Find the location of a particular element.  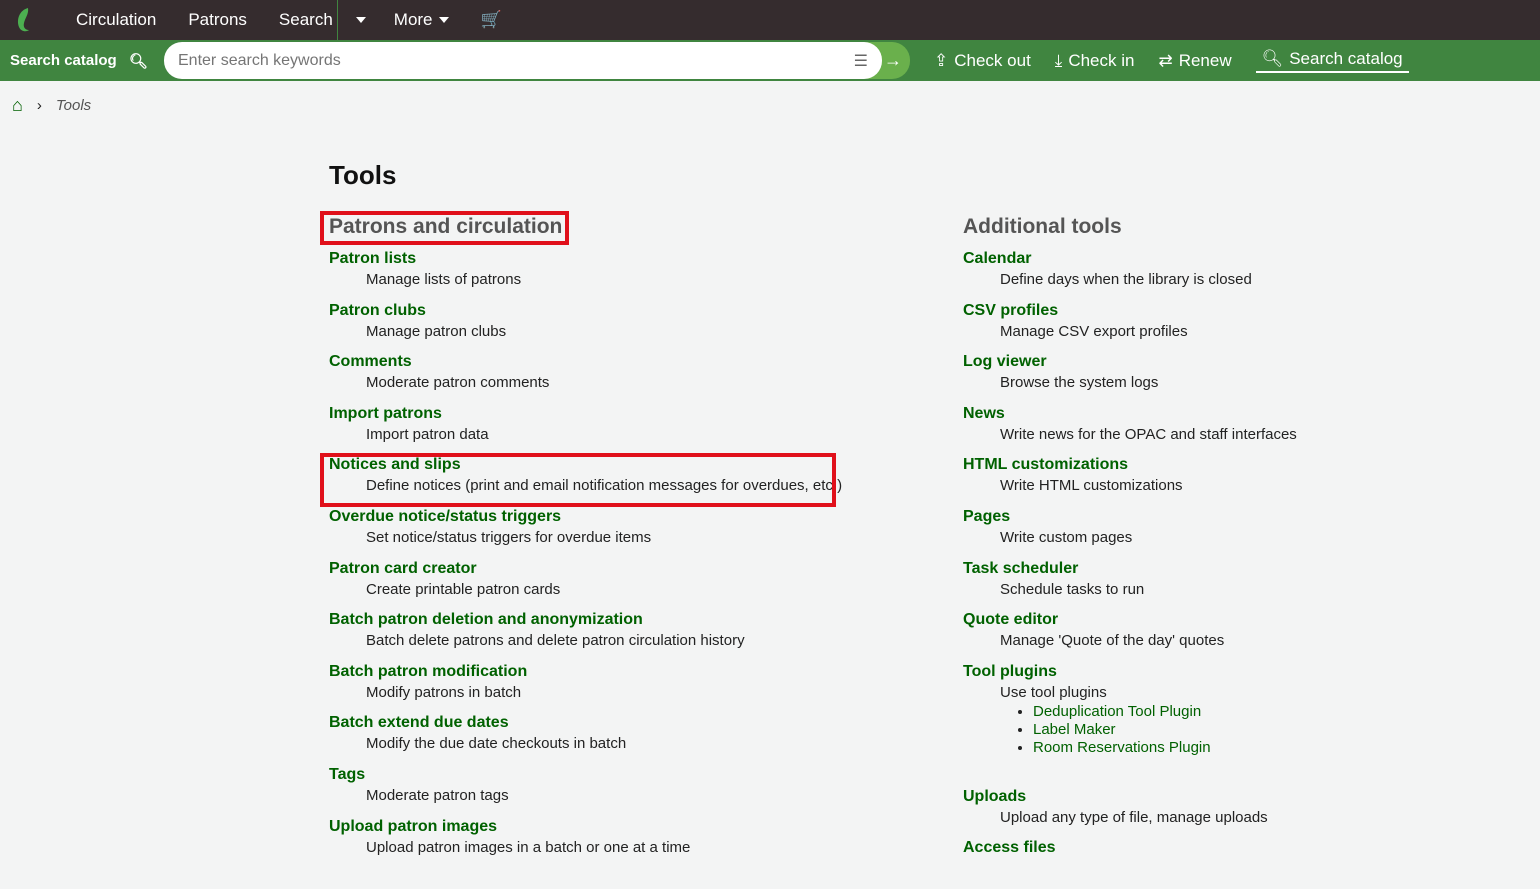

search-field: ☰ is located at coordinates (523, 60).